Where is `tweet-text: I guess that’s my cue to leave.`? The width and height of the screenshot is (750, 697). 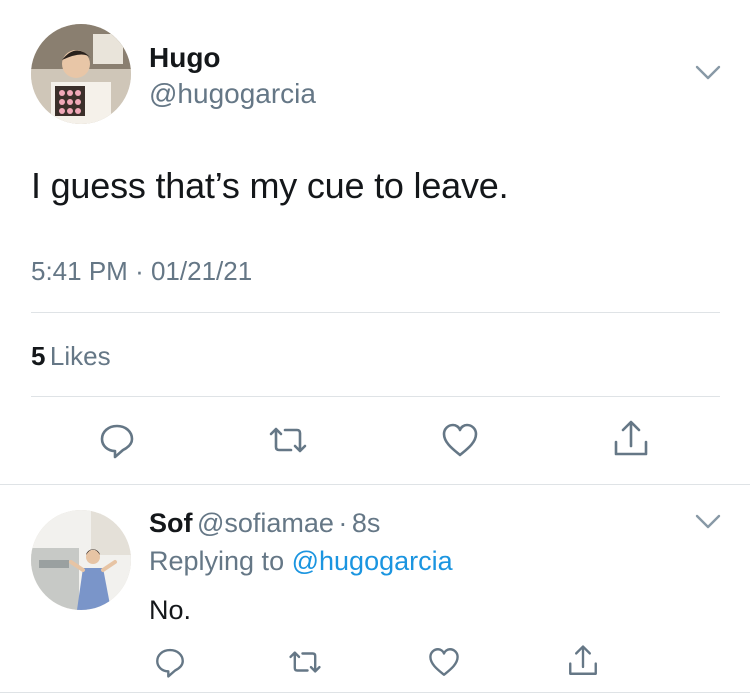 tweet-text: I guess that’s my cue to leave. is located at coordinates (270, 185).